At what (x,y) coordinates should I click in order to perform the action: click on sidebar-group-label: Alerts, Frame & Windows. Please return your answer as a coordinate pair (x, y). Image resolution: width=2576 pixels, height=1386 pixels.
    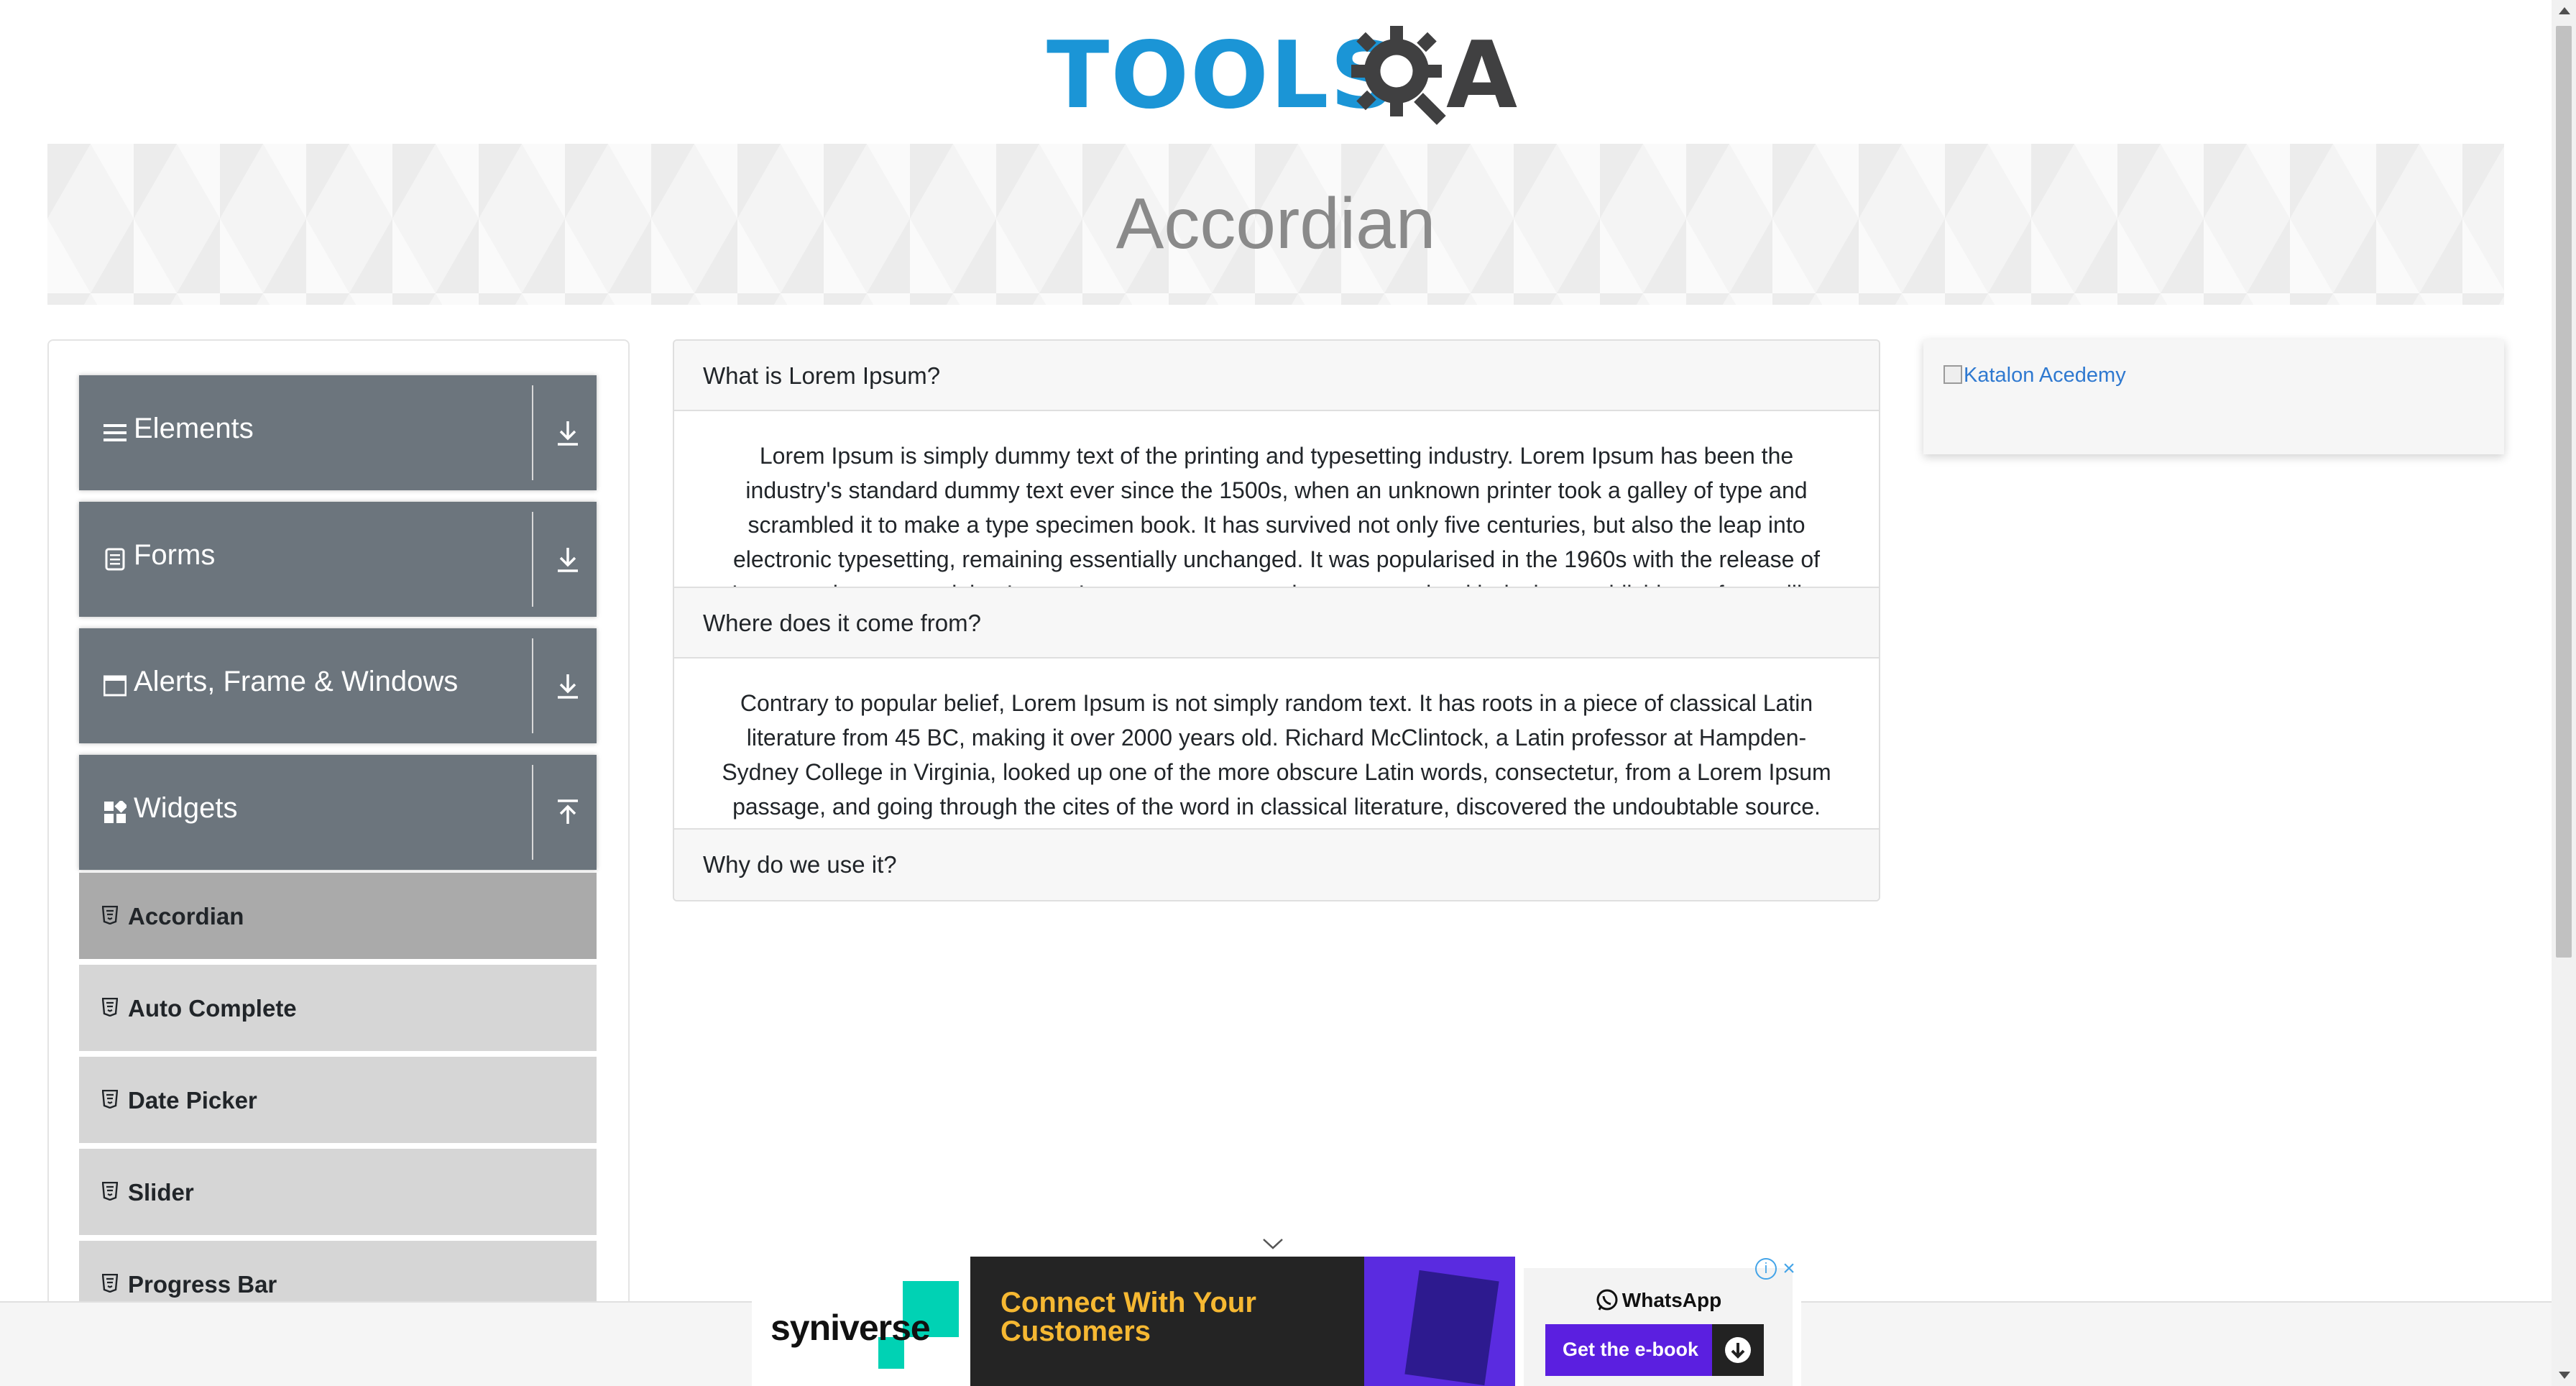
    Looking at the image, I should click on (296, 681).